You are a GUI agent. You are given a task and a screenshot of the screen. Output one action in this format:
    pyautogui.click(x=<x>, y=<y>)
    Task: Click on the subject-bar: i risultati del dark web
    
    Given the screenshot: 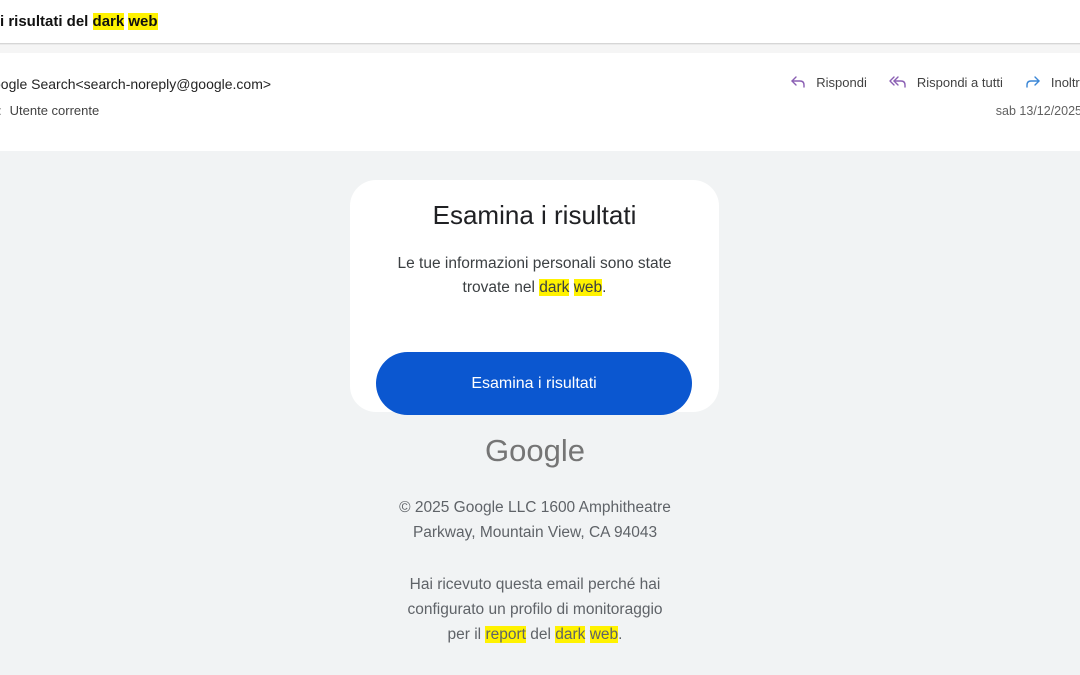 What is the action you would take?
    pyautogui.click(x=540, y=22)
    